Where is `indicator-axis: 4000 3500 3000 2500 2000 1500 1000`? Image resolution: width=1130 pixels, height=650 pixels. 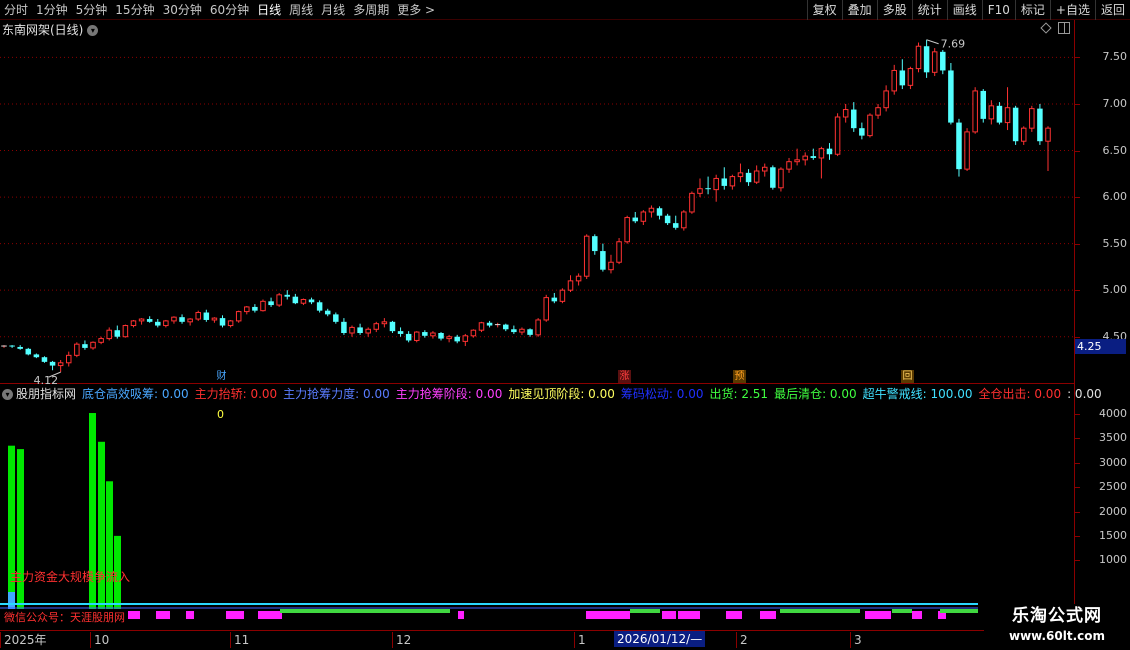
indicator-axis: 4000 3500 3000 2500 2000 1500 1000 is located at coordinates (1102, 507).